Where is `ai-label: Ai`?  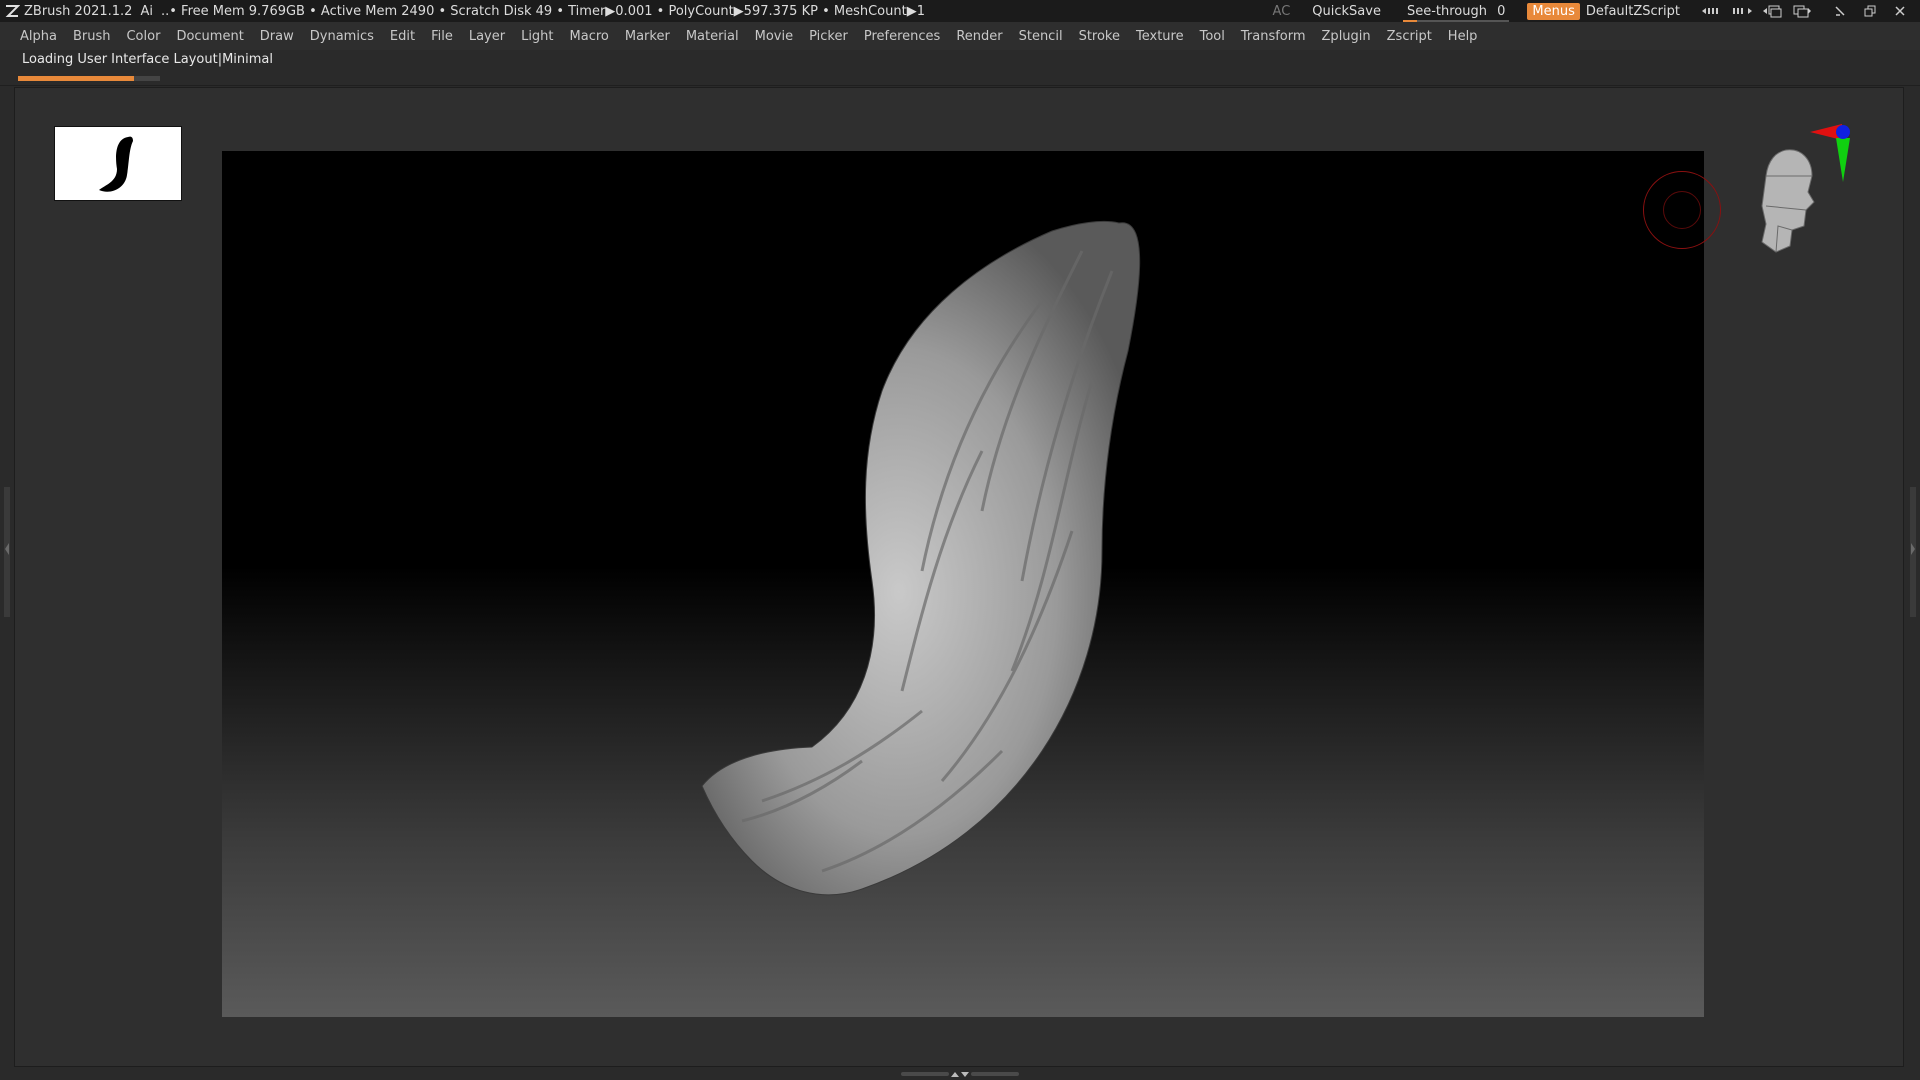
ai-label: Ai is located at coordinates (146, 11).